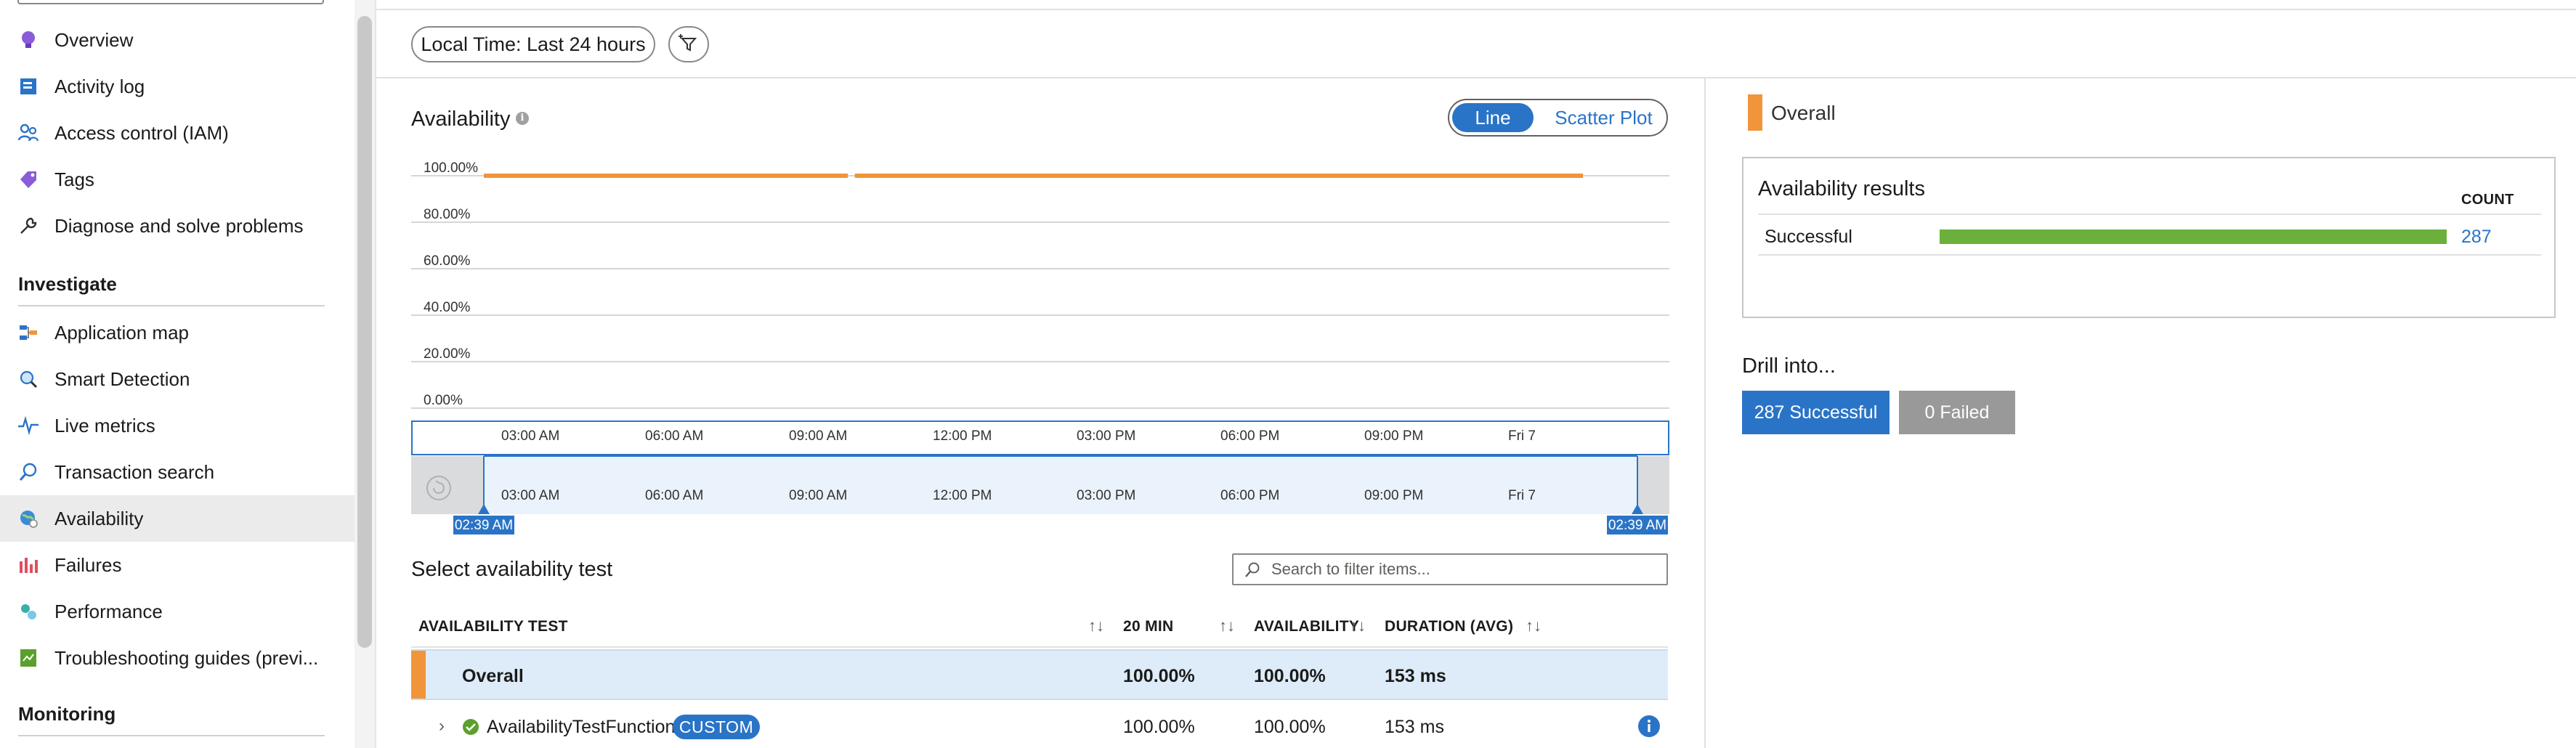 The image size is (2576, 748). Describe the element at coordinates (962, 495) in the screenshot. I see `brush-x-tick-label: 12:00 PM` at that location.